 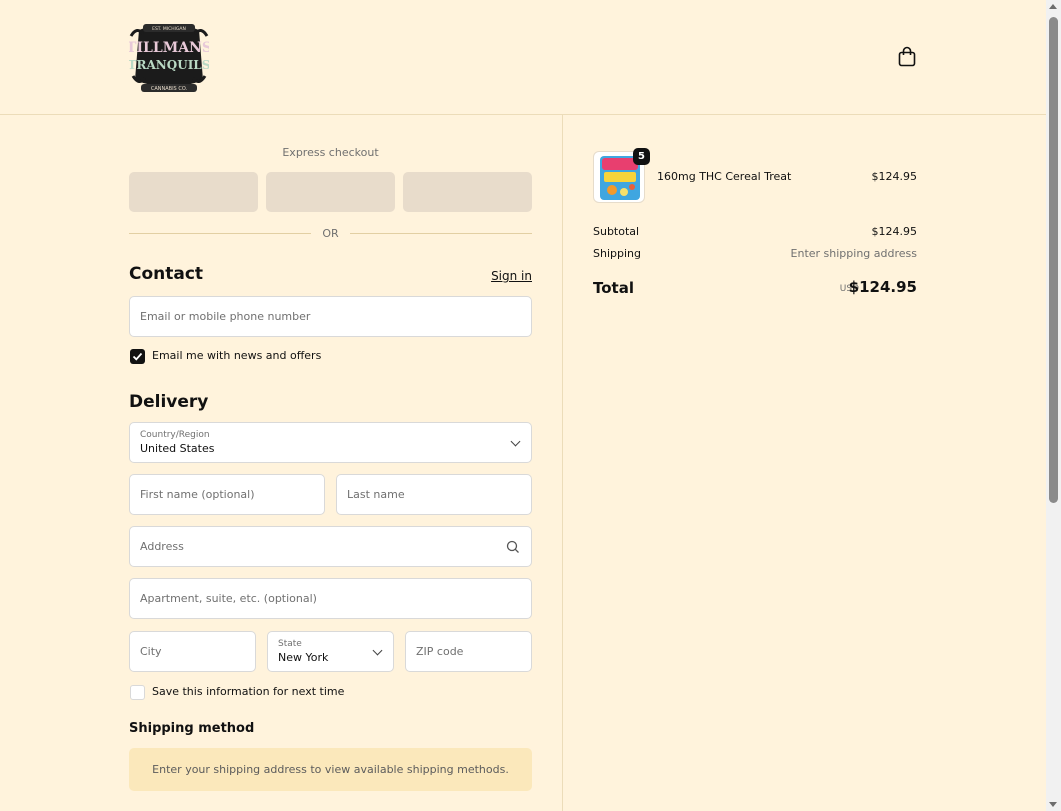 I want to click on zip-field: ZIP code, so click(x=468, y=651).